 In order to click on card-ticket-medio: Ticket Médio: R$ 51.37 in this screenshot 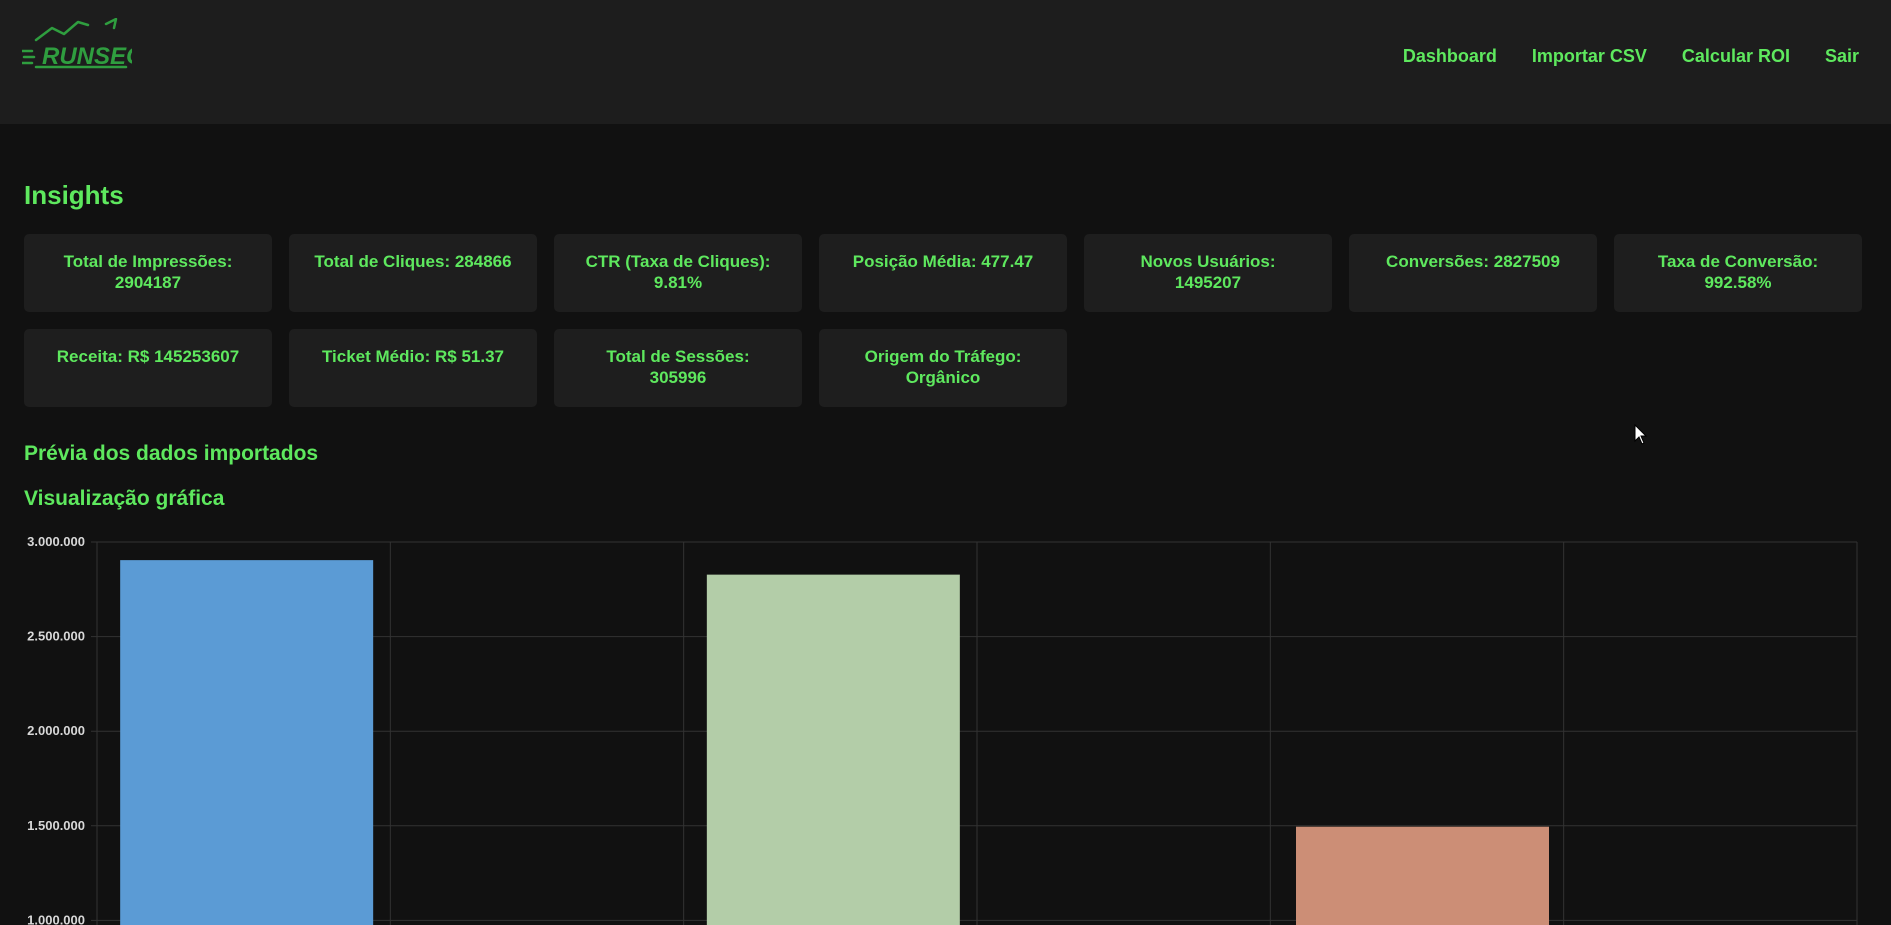, I will do `click(413, 368)`.